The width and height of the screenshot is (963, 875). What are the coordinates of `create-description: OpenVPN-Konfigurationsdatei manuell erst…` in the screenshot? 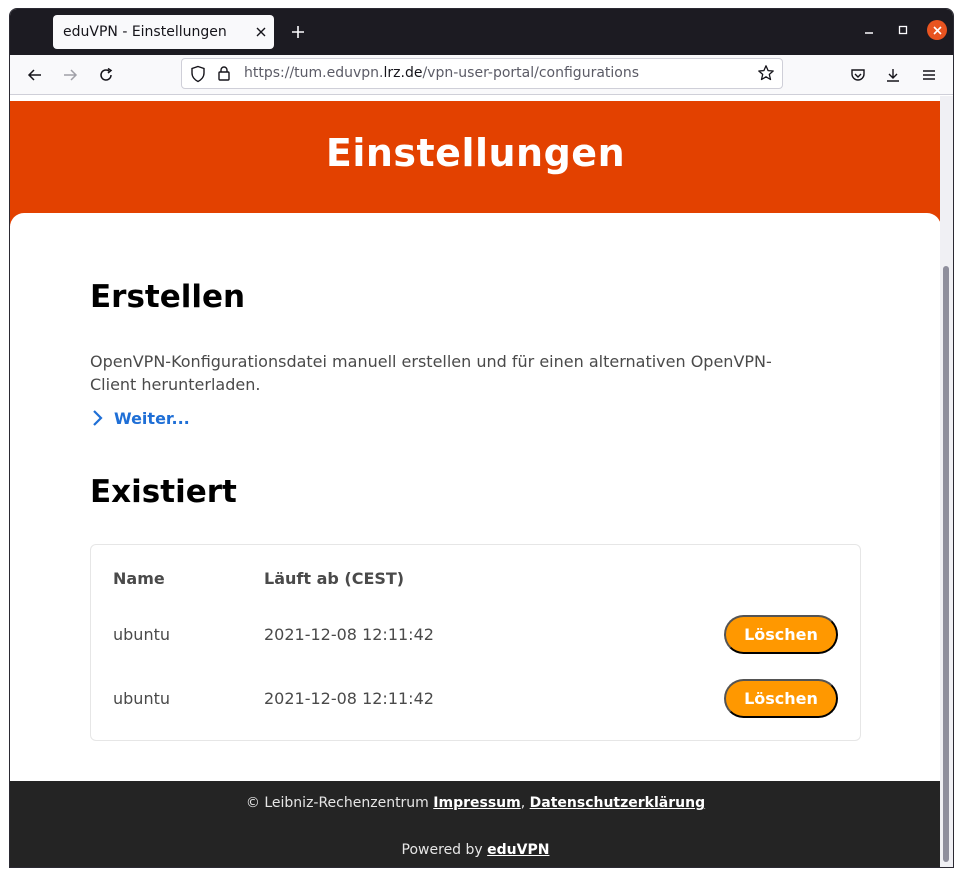 It's located at (431, 373).